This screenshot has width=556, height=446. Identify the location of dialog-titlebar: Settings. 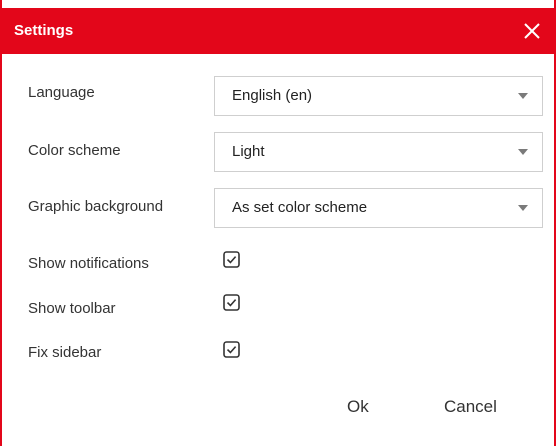
(278, 31).